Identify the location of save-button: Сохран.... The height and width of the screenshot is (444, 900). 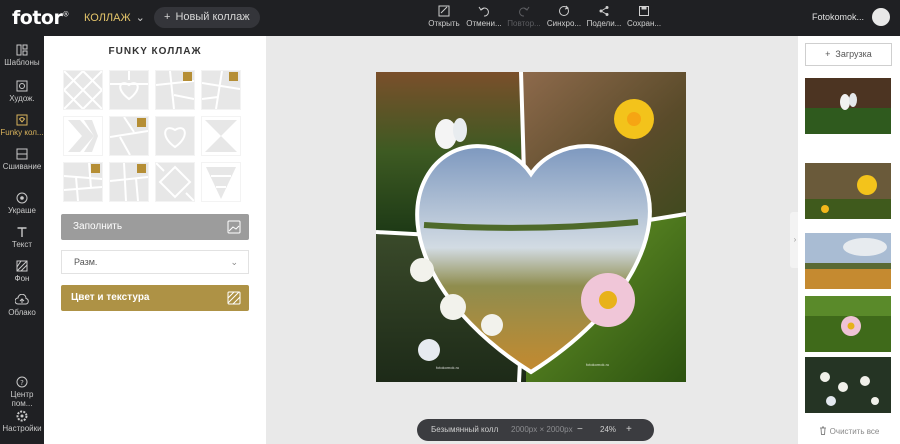
(644, 16).